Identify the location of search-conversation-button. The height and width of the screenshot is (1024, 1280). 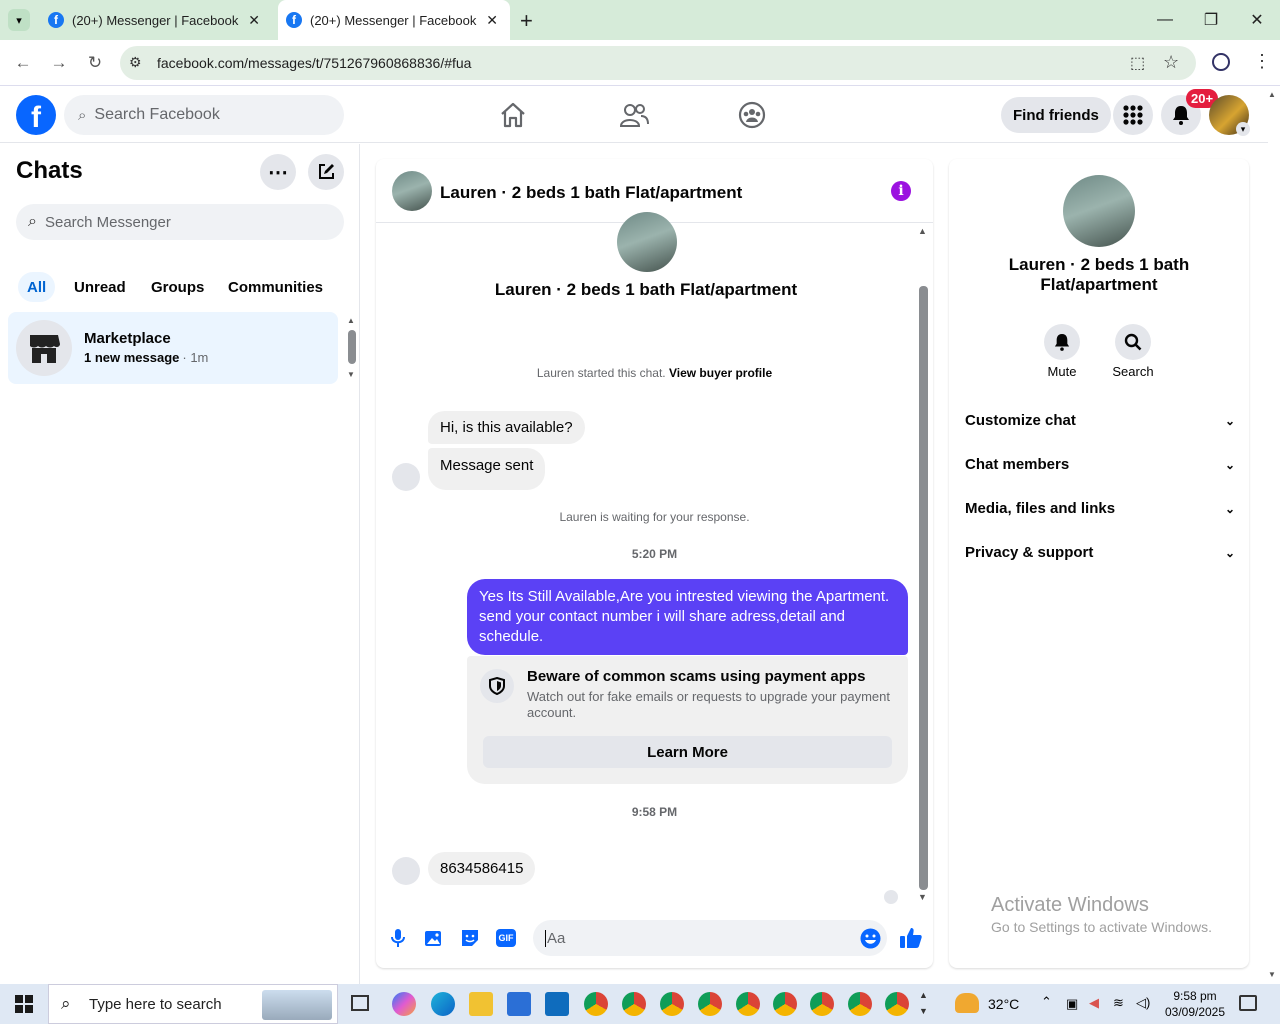
(1133, 342).